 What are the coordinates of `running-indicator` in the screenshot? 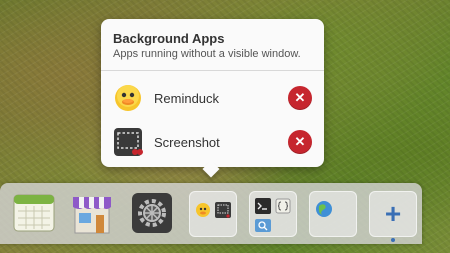 It's located at (393, 240).